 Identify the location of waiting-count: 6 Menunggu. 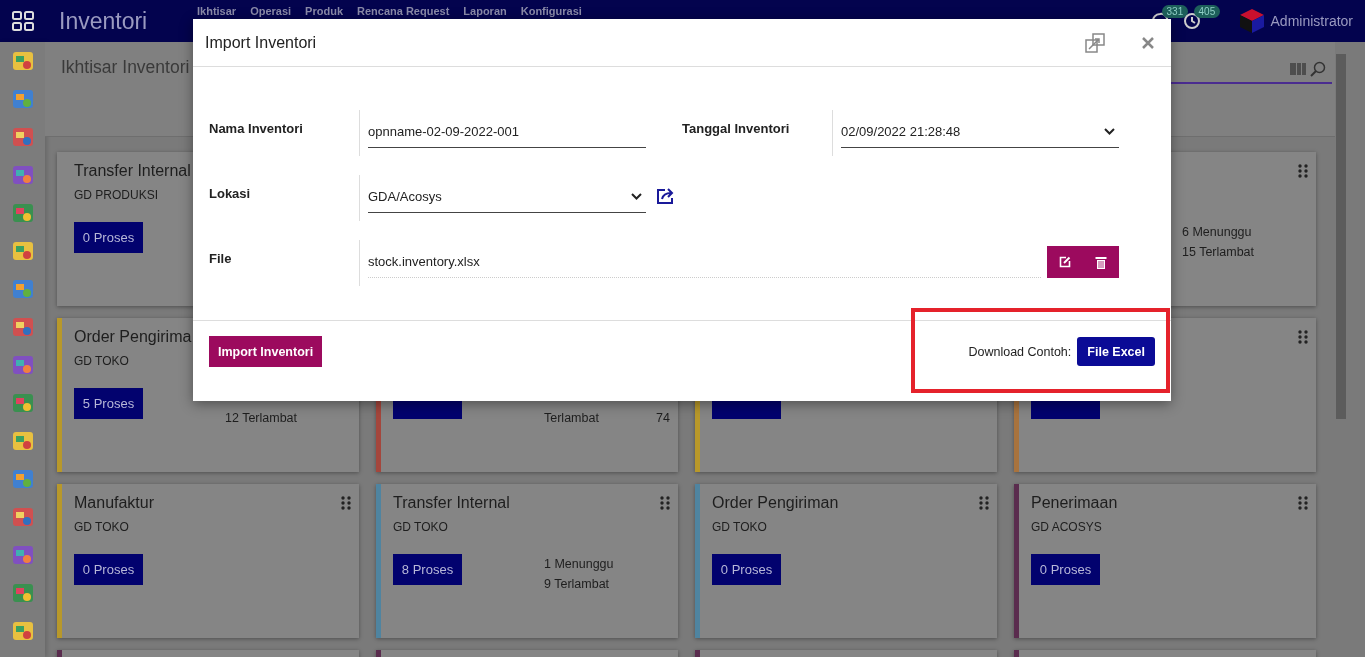
(1217, 232).